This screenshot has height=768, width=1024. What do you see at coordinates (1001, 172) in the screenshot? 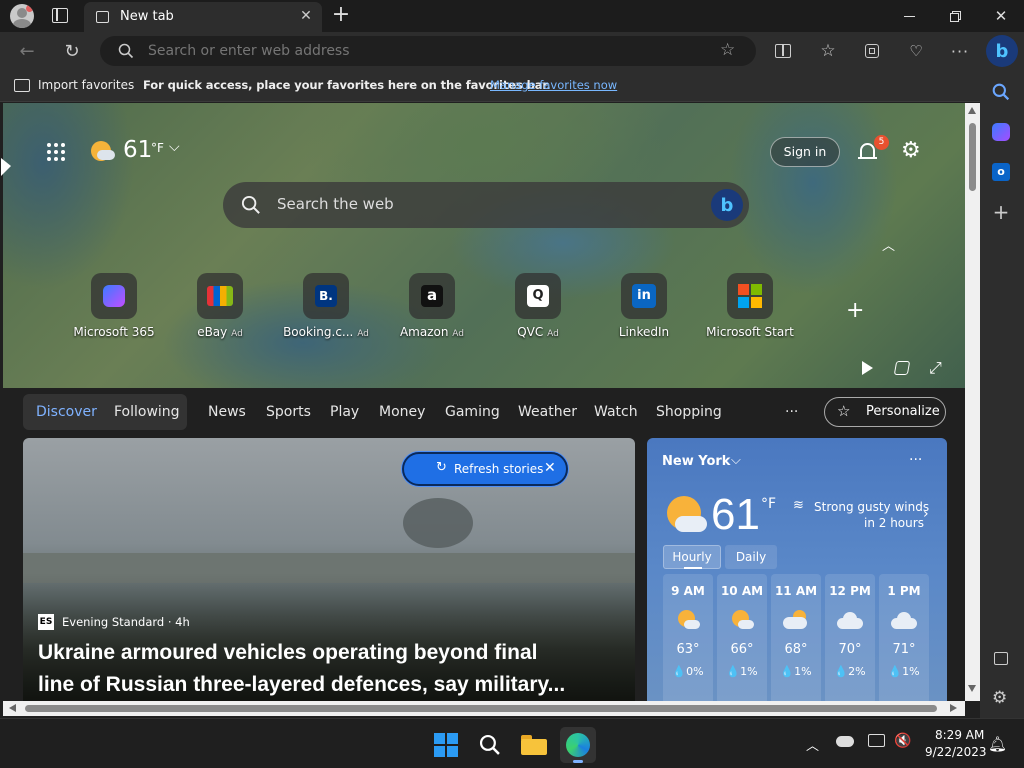
I see `sidebar-outlook-icon: o` at bounding box center [1001, 172].